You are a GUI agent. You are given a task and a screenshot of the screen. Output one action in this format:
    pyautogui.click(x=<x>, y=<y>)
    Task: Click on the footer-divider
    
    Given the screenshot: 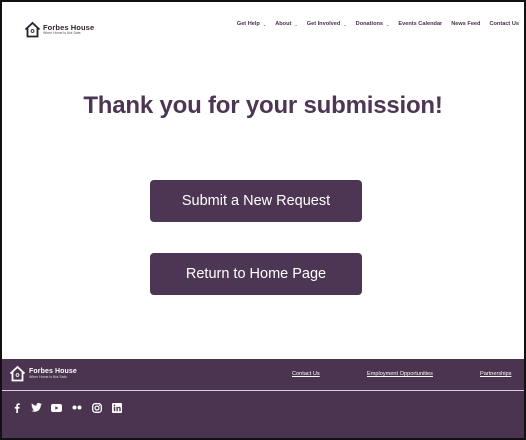 What is the action you would take?
    pyautogui.click(x=263, y=390)
    